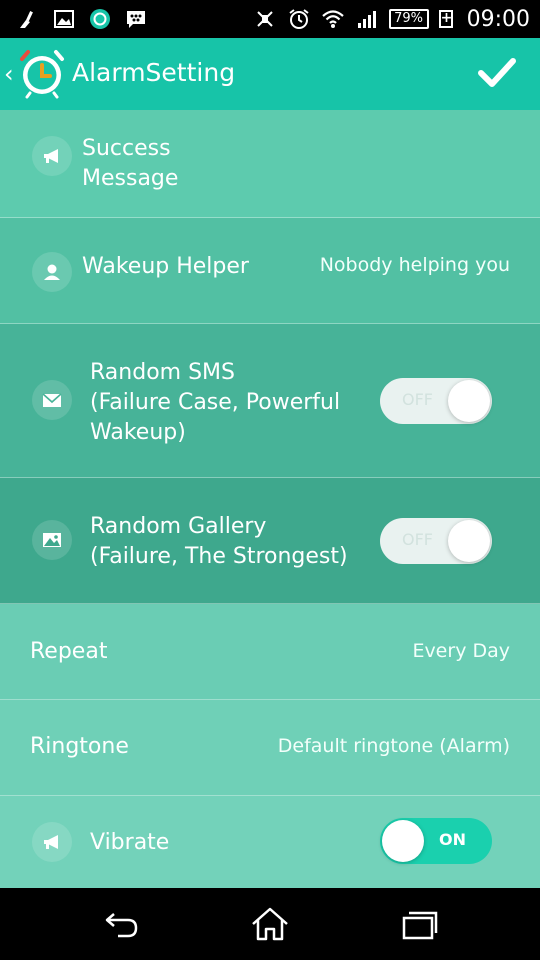 Image resolution: width=540 pixels, height=960 pixels. Describe the element at coordinates (130, 178) in the screenshot. I see `success-message-label-line2: Message` at that location.